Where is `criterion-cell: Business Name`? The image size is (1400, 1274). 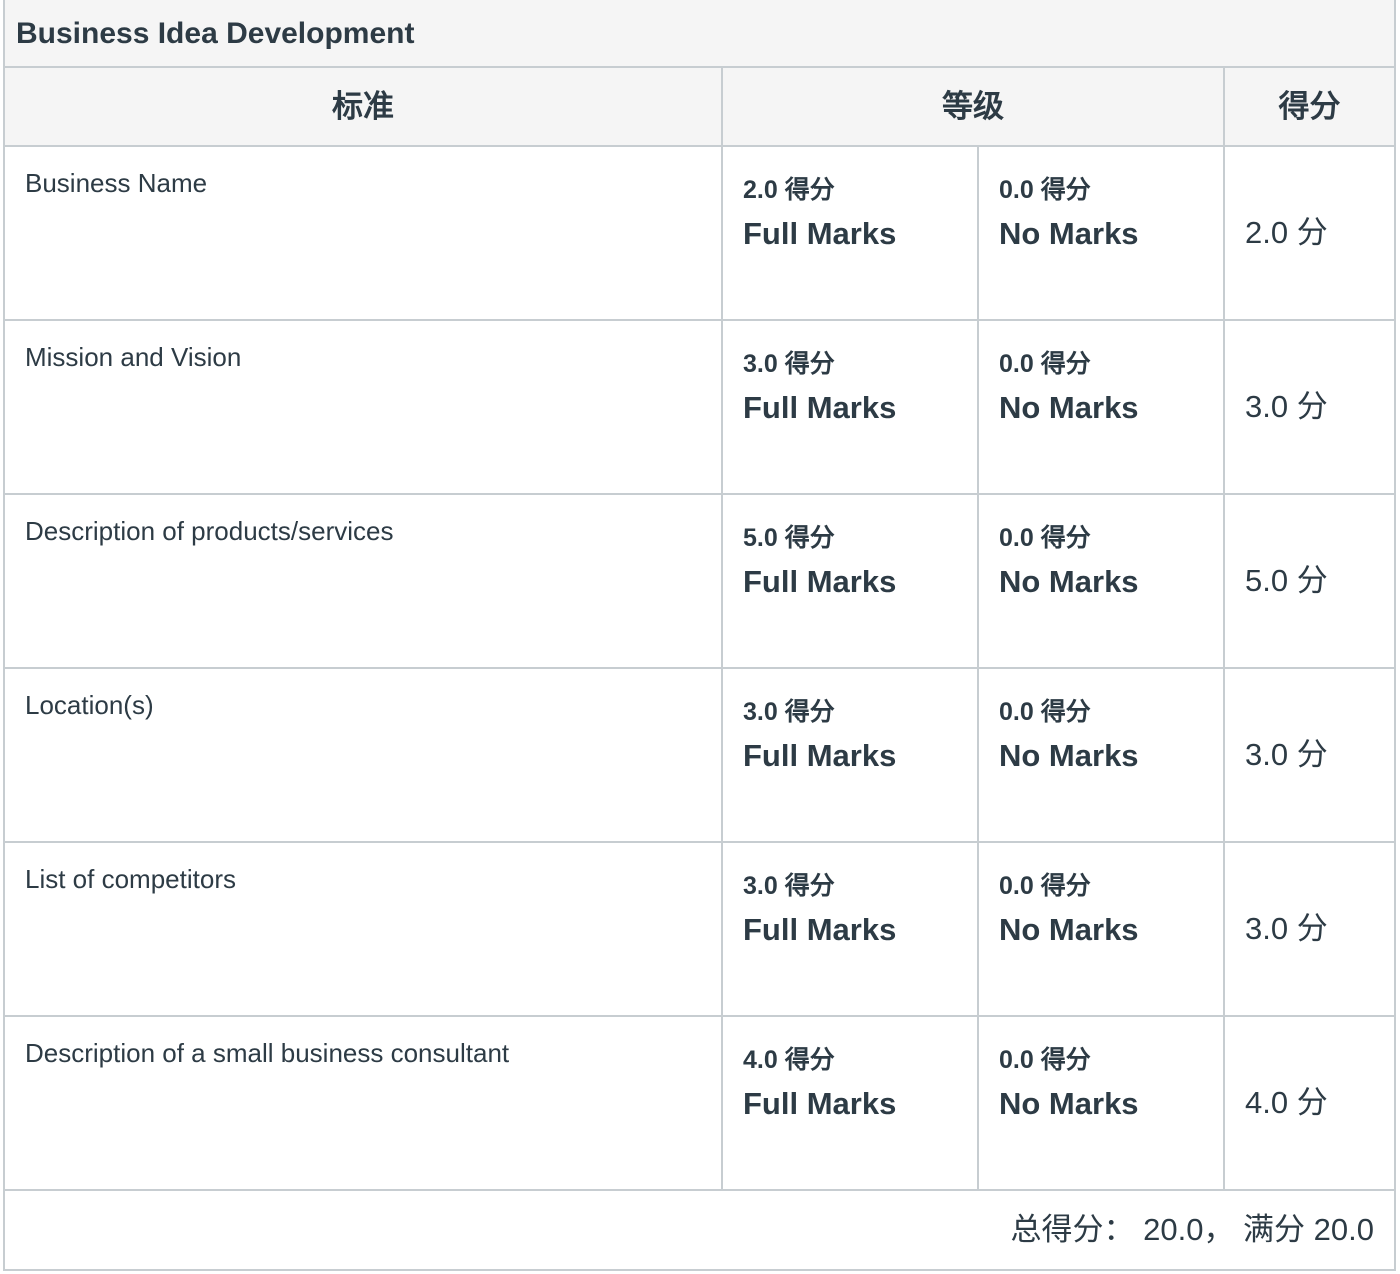 criterion-cell: Business Name is located at coordinates (364, 233).